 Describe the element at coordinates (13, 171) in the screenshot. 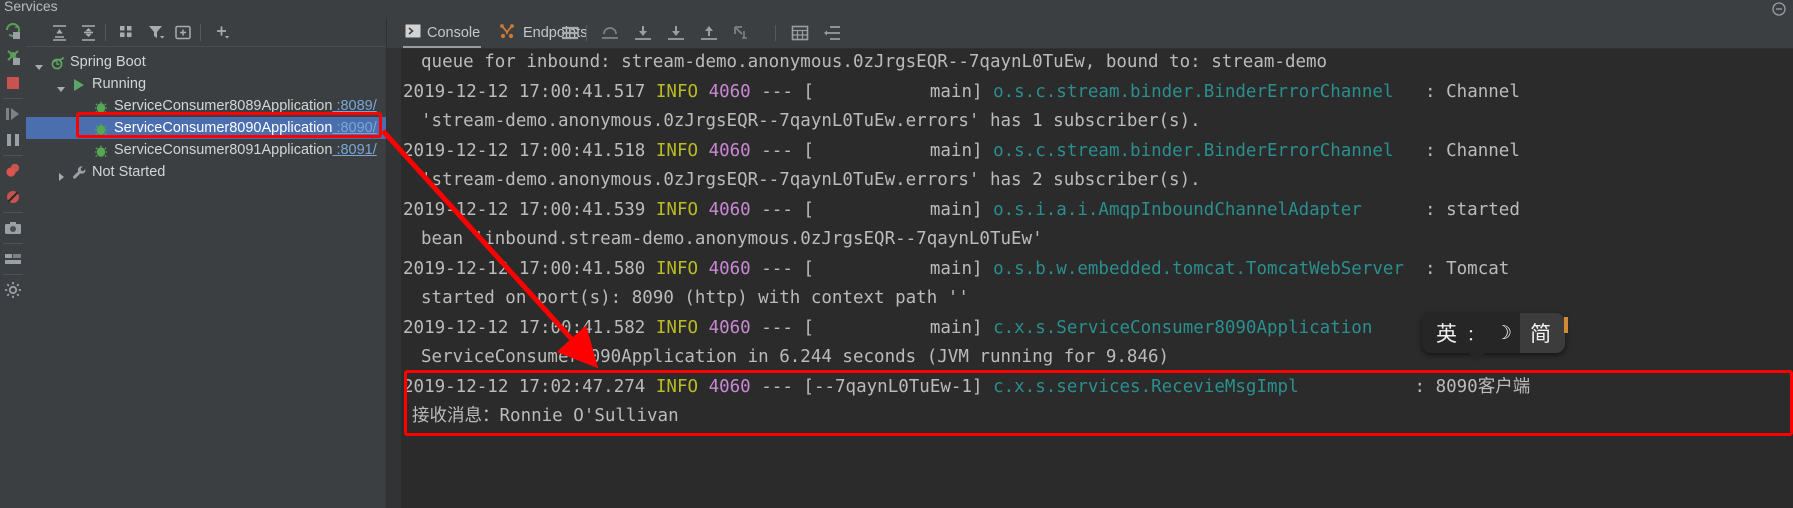

I see `view-breakpoints-icon` at that location.